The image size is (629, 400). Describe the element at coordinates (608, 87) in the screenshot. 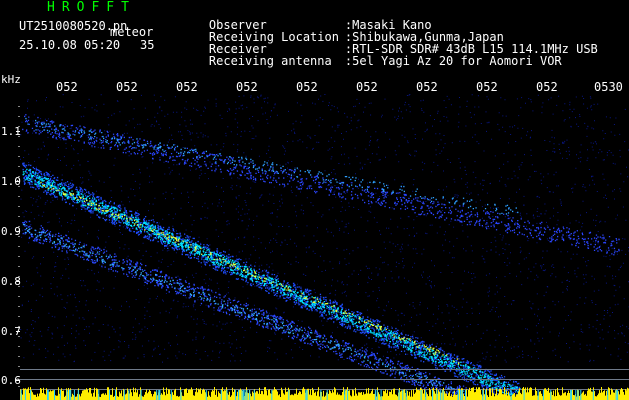

I see `x-tick-label: 0530` at that location.